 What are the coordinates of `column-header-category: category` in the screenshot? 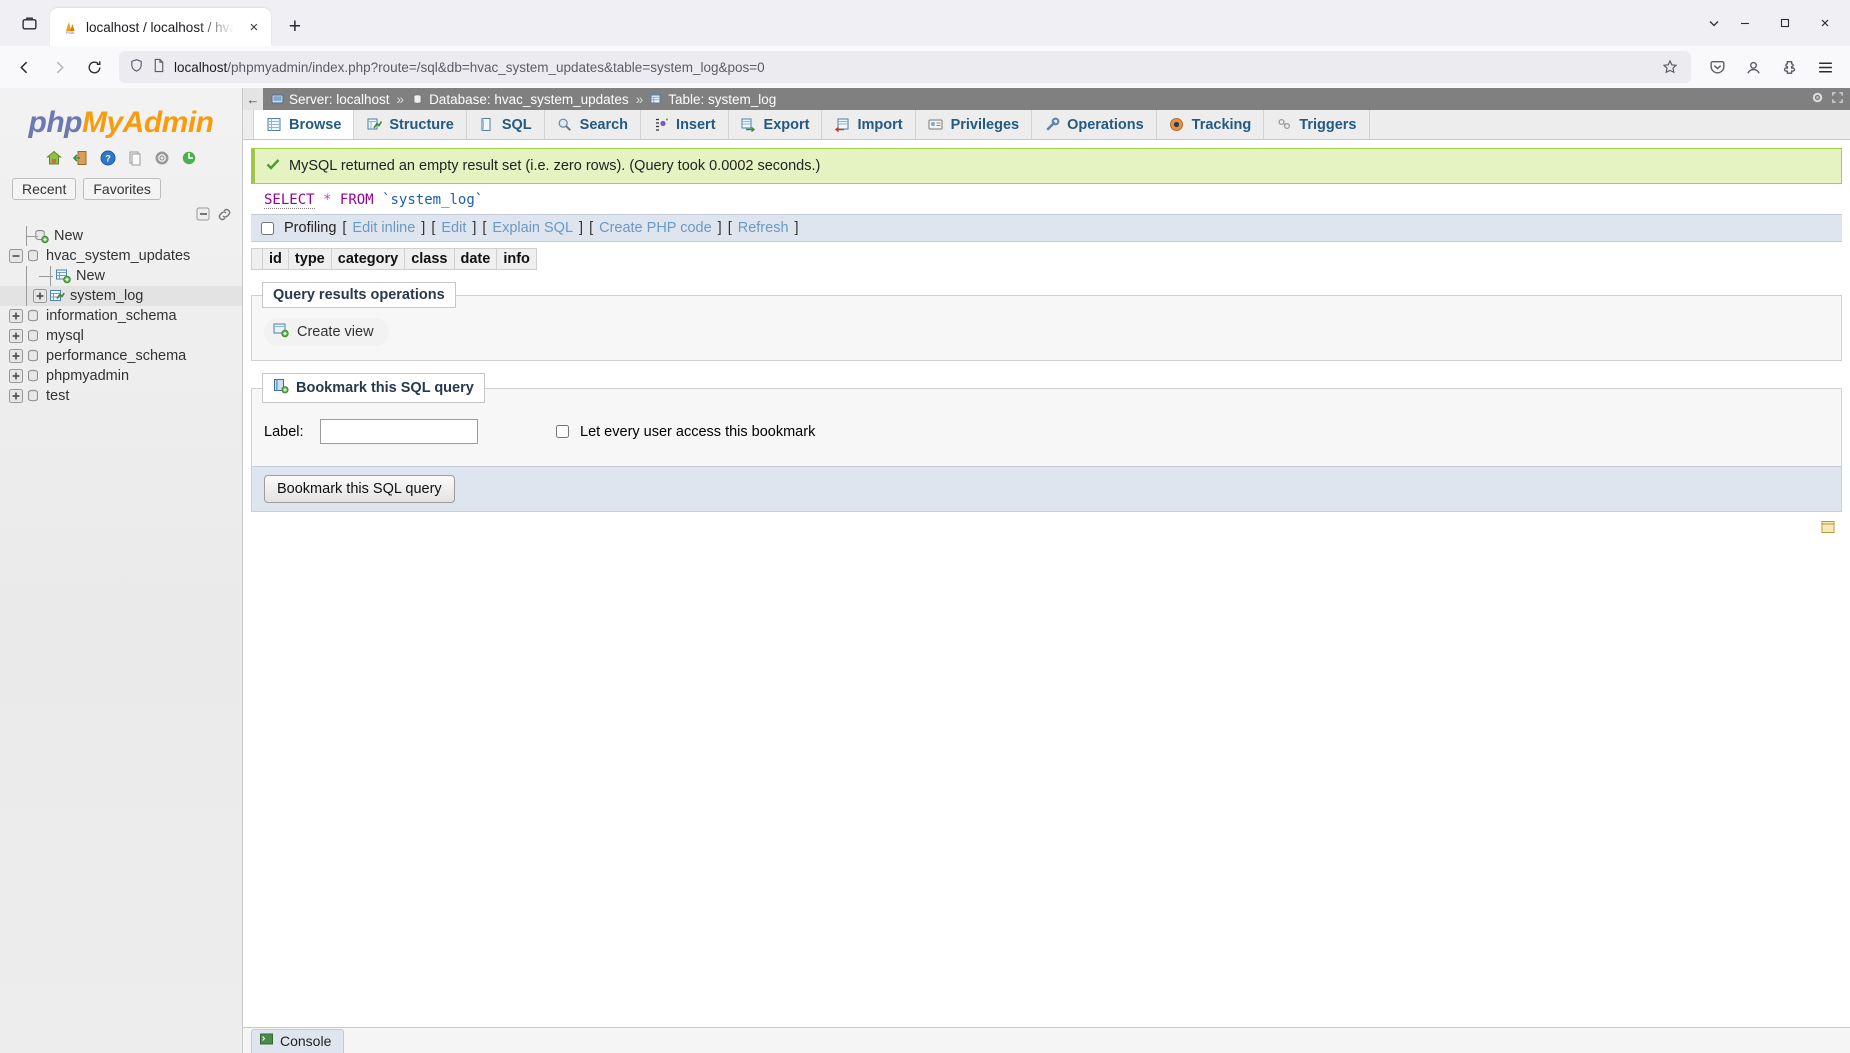 It's located at (367, 259).